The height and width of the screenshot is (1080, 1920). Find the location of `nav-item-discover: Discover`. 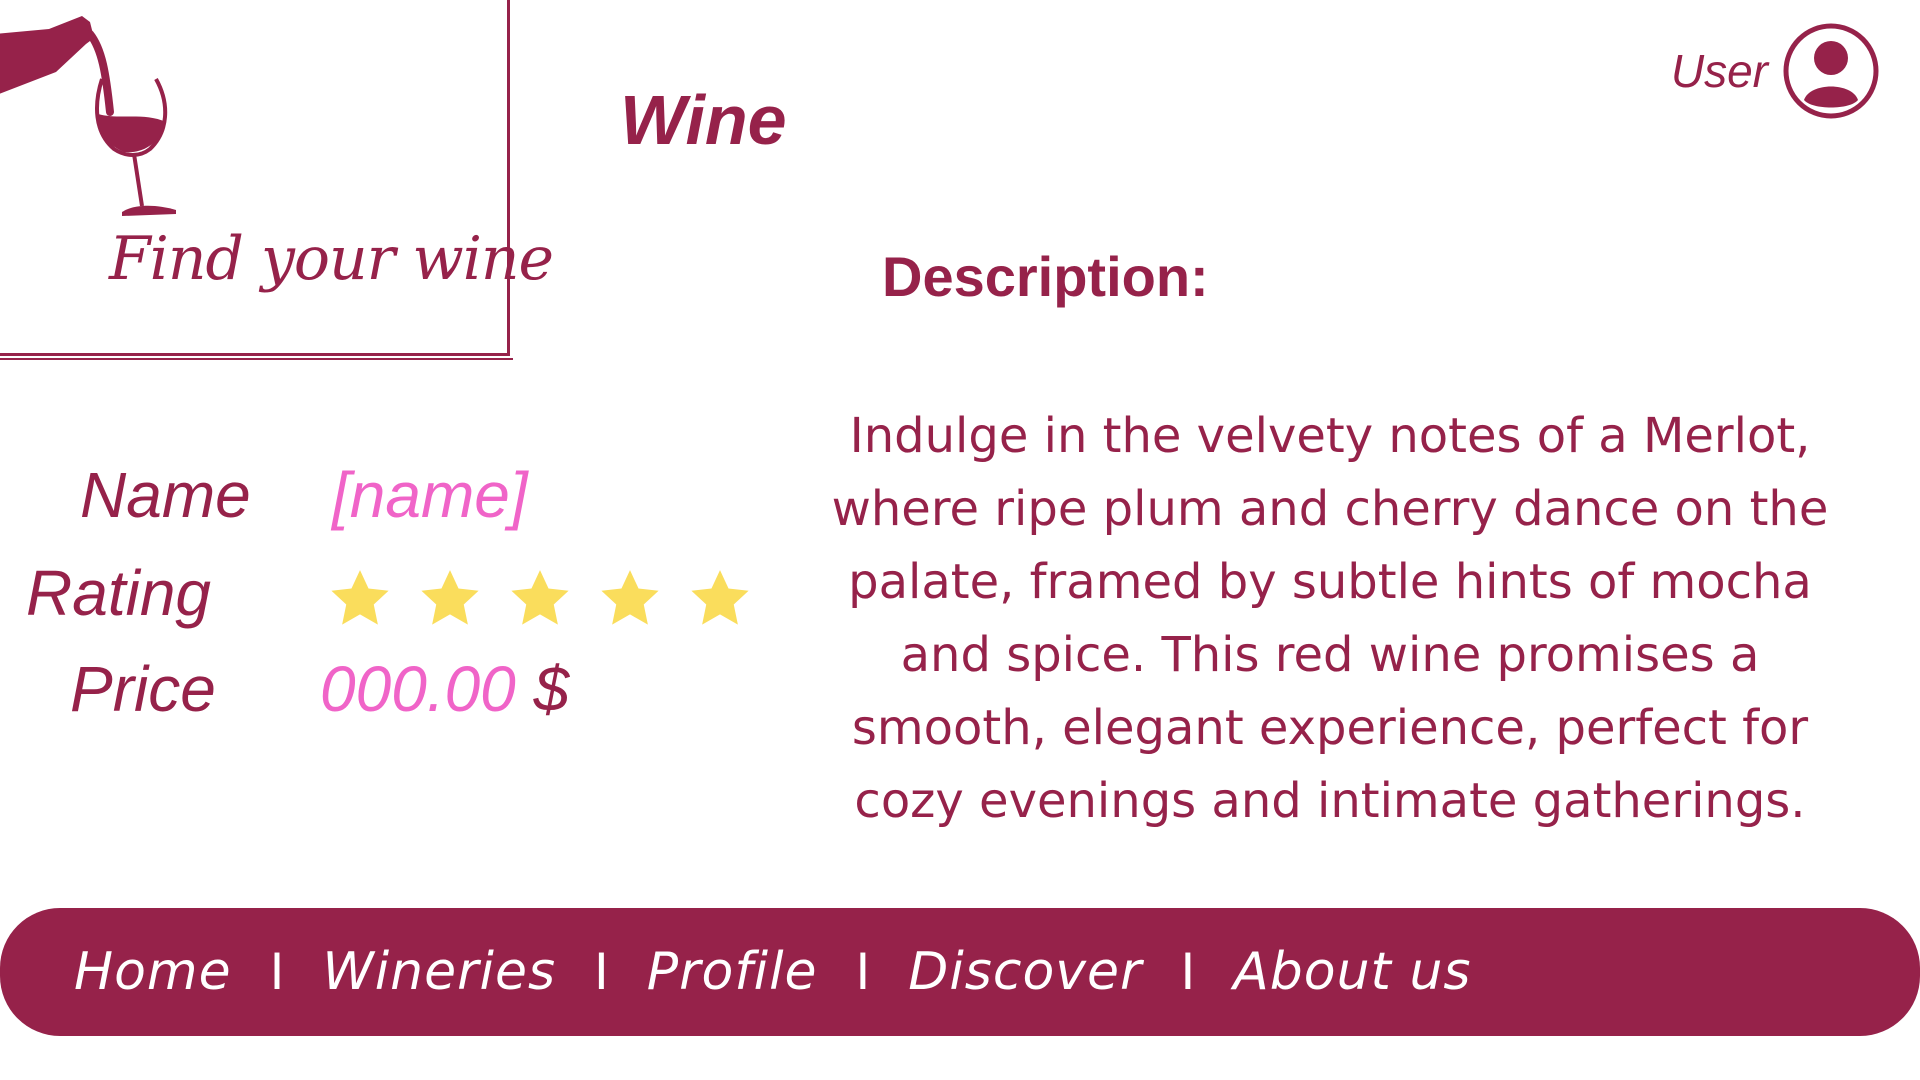

nav-item-discover: Discover is located at coordinates (1025, 972).